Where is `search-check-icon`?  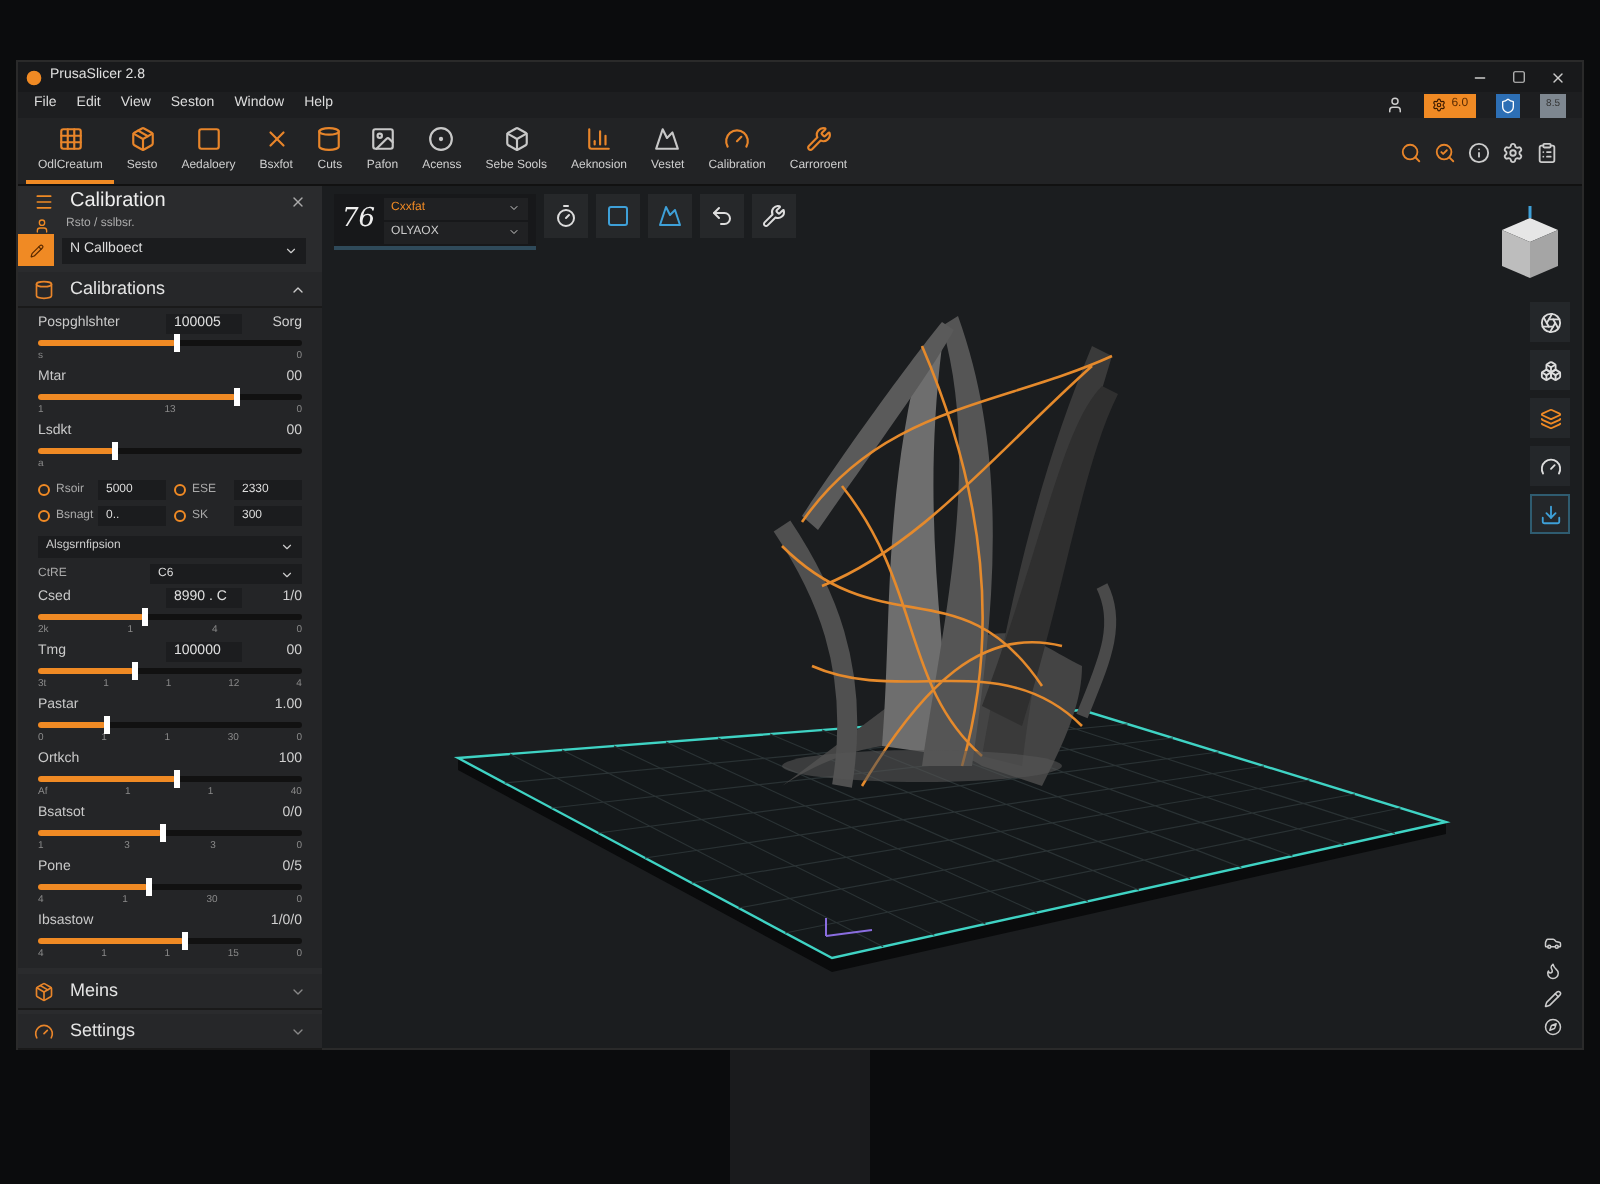 search-check-icon is located at coordinates (1445, 152).